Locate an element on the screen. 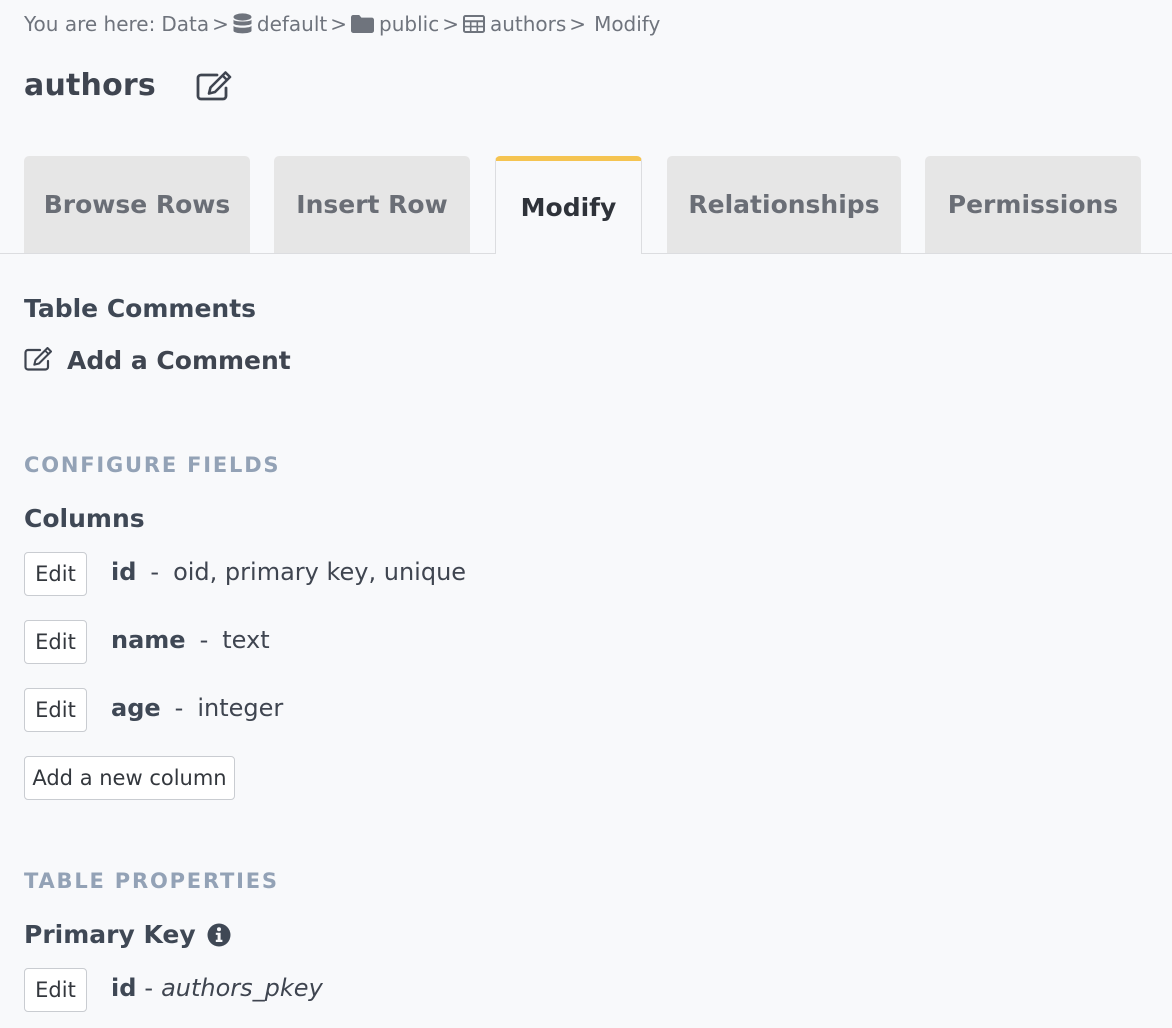  database-icon is located at coordinates (242, 24).